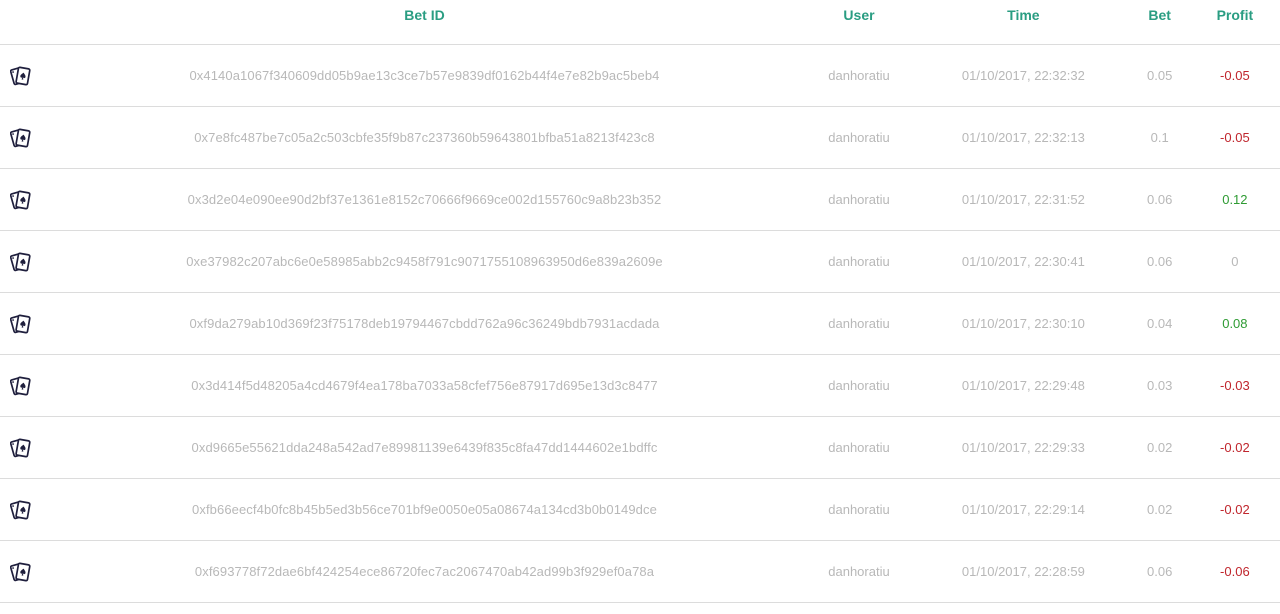 The width and height of the screenshot is (1280, 614). What do you see at coordinates (1234, 261) in the screenshot?
I see `profit-cell: 0` at bounding box center [1234, 261].